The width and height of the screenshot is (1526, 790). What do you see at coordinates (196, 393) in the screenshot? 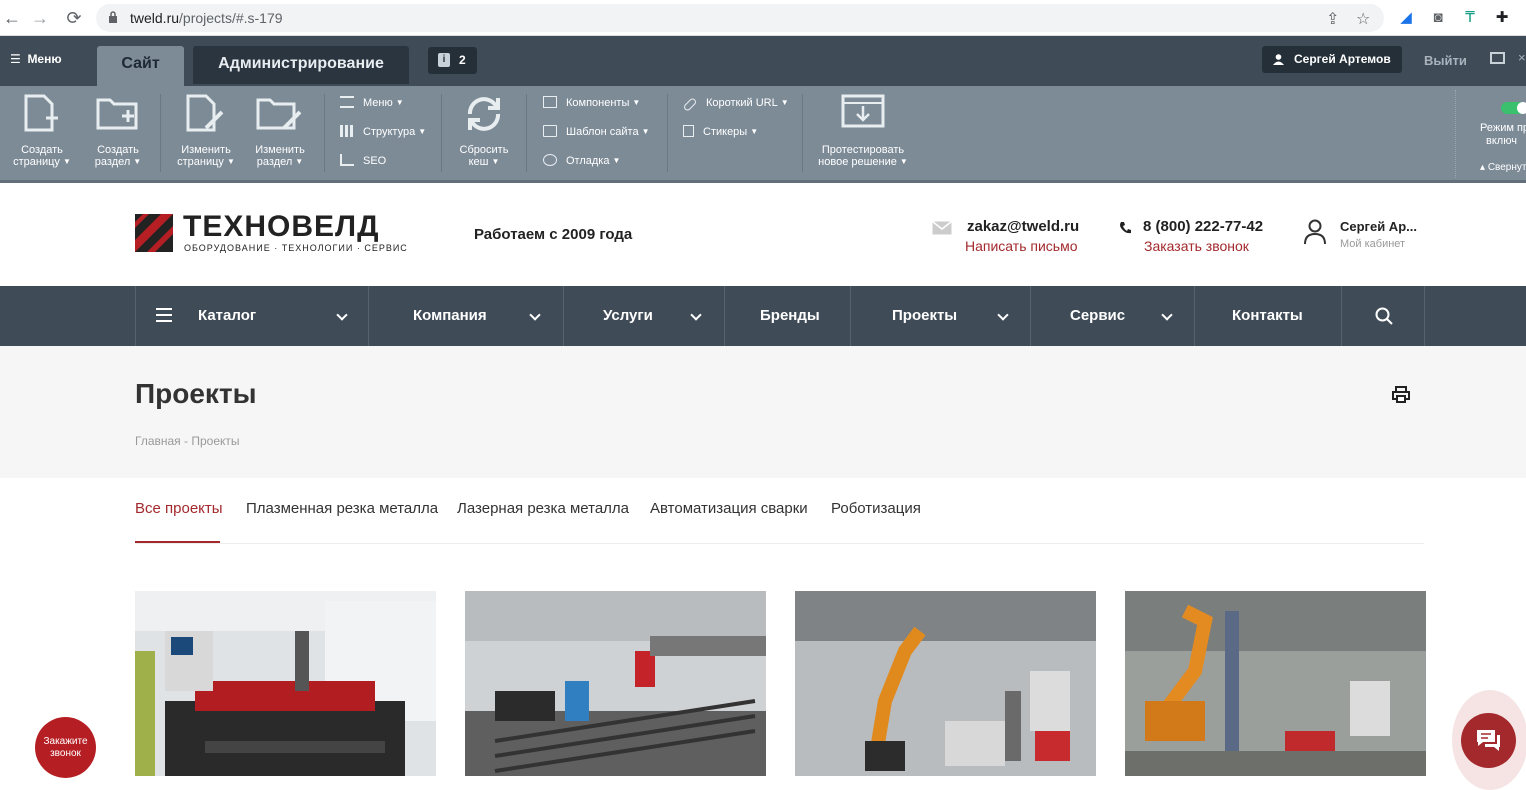
I see `page-title: Проекты` at bounding box center [196, 393].